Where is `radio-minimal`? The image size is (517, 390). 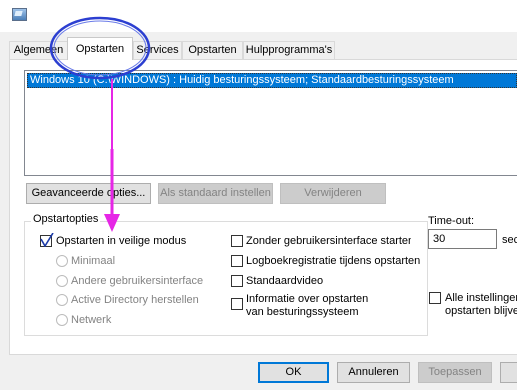
radio-minimal is located at coordinates (62, 261).